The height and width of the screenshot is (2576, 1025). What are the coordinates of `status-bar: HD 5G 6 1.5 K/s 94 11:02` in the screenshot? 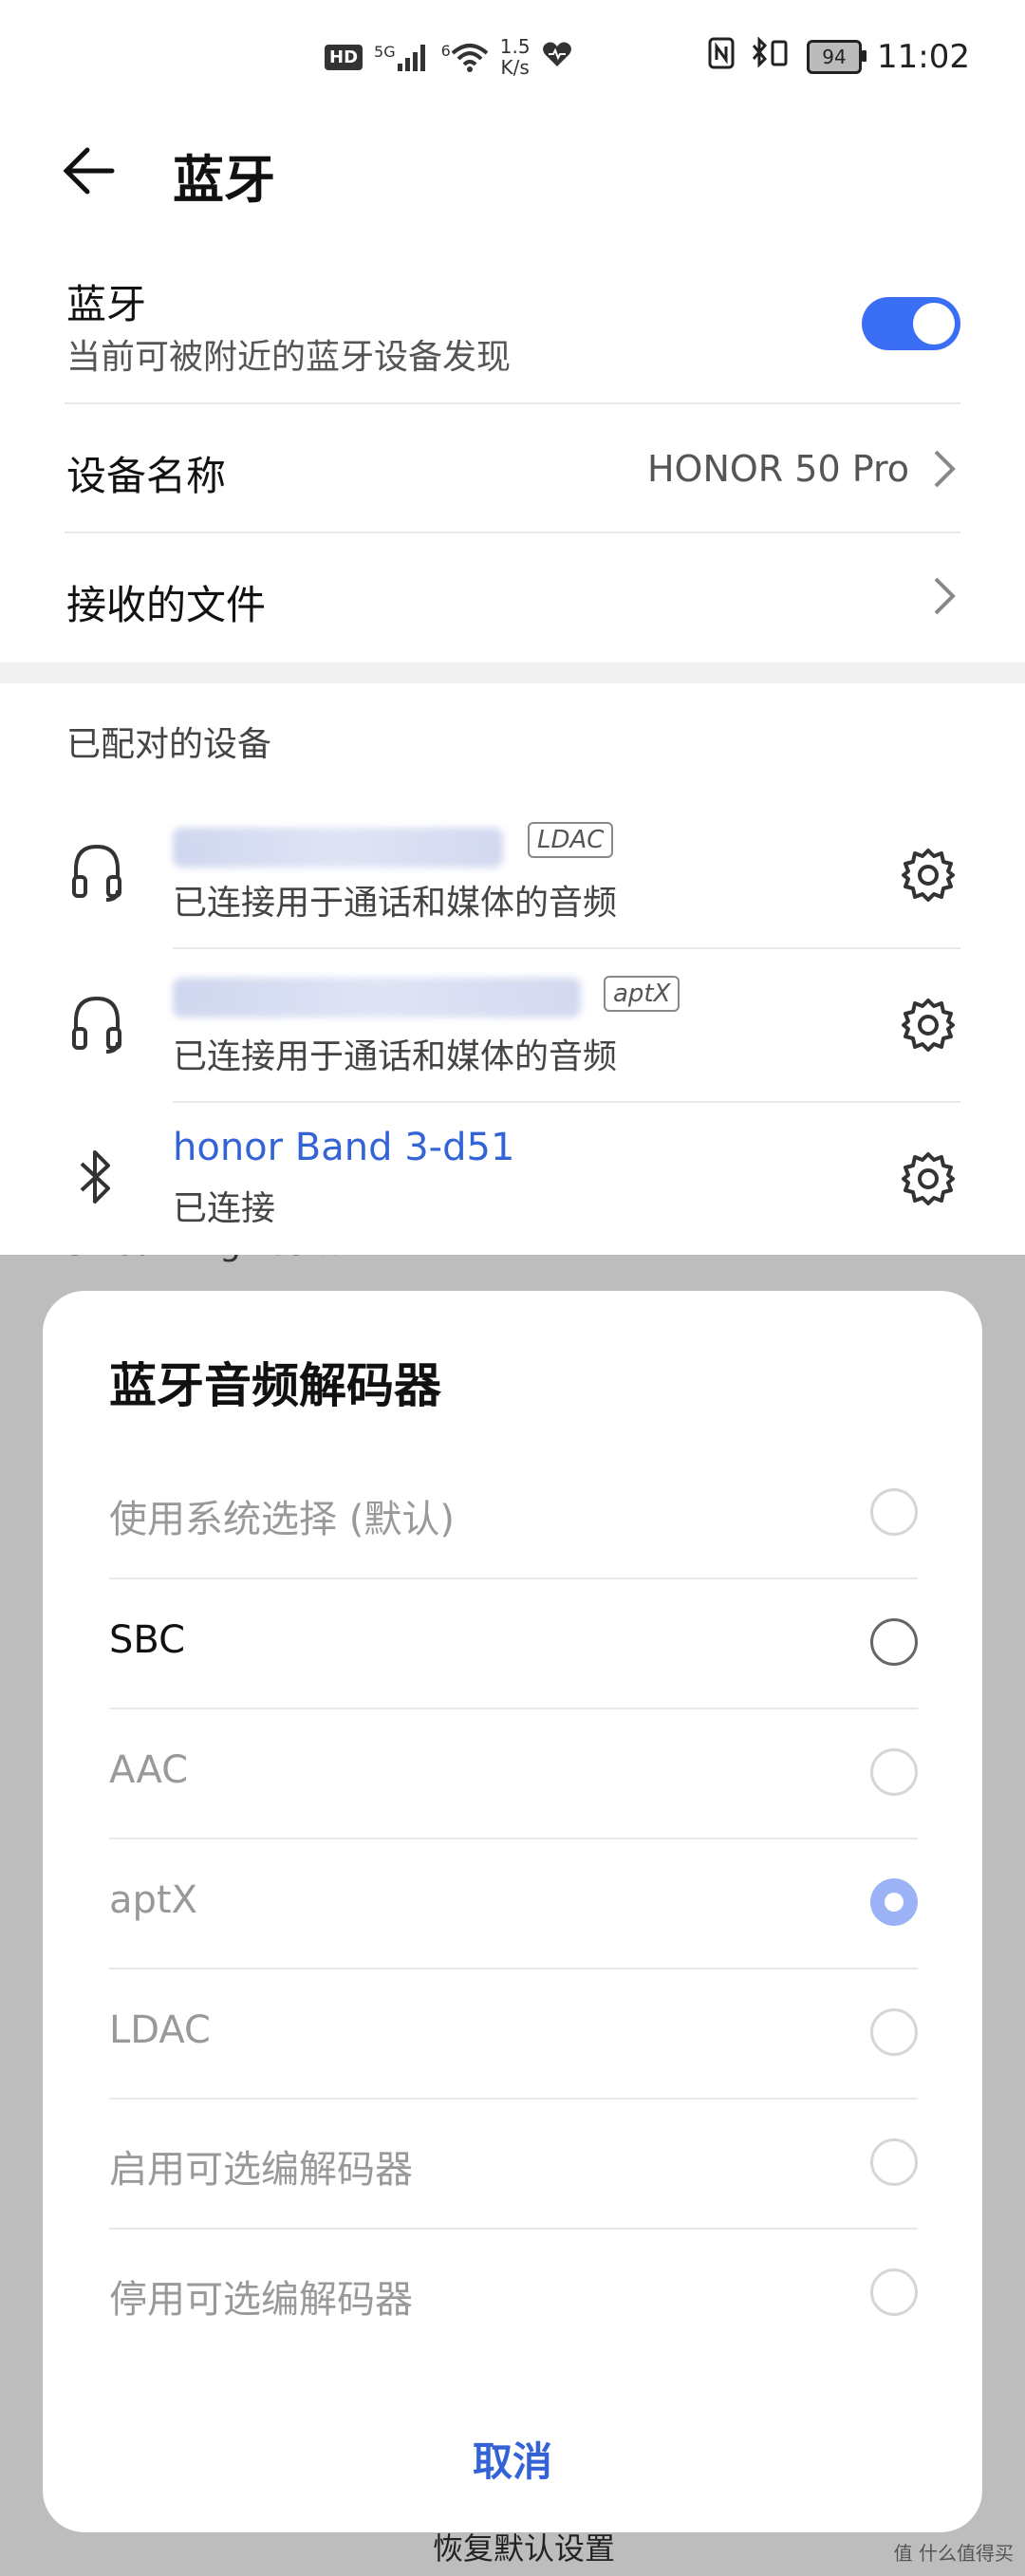 It's located at (512, 57).